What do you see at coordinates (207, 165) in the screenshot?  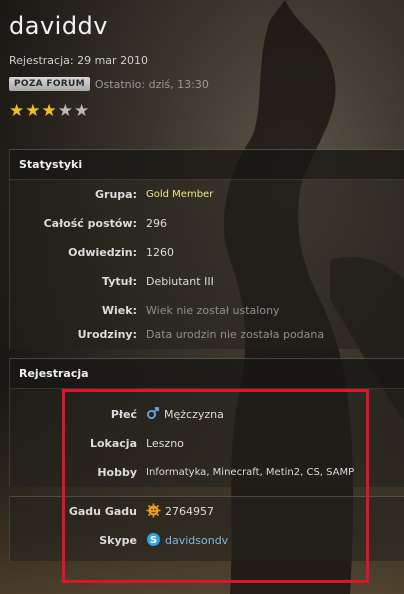 I see `stats-title: Statystyki` at bounding box center [207, 165].